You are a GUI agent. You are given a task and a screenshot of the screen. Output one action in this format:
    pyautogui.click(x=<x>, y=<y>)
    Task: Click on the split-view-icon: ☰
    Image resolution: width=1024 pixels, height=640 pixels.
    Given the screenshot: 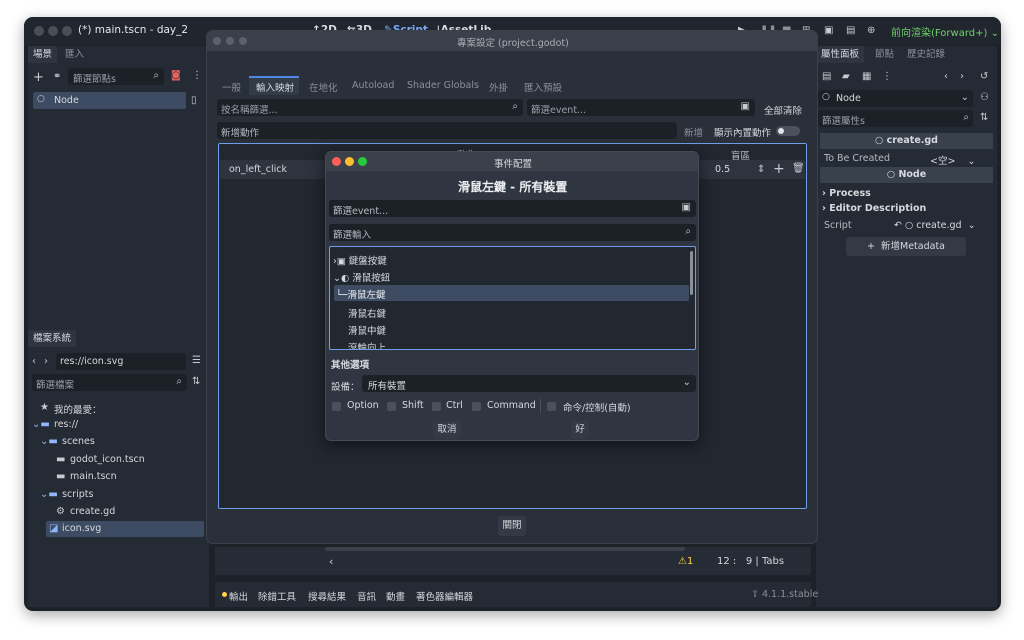 What is the action you would take?
    pyautogui.click(x=196, y=361)
    